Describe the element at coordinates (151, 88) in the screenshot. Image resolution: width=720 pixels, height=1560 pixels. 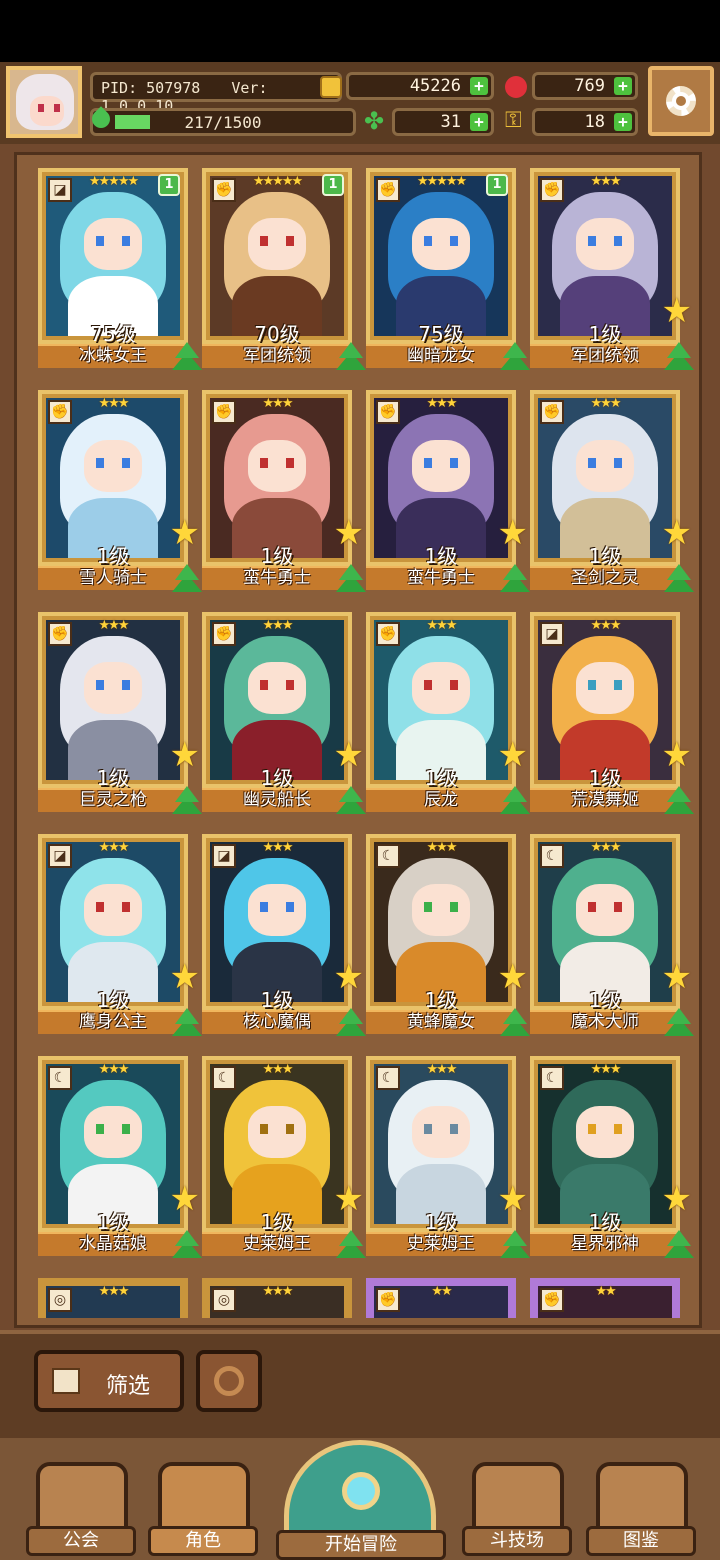
I see `pid-text: PID: 507978` at that location.